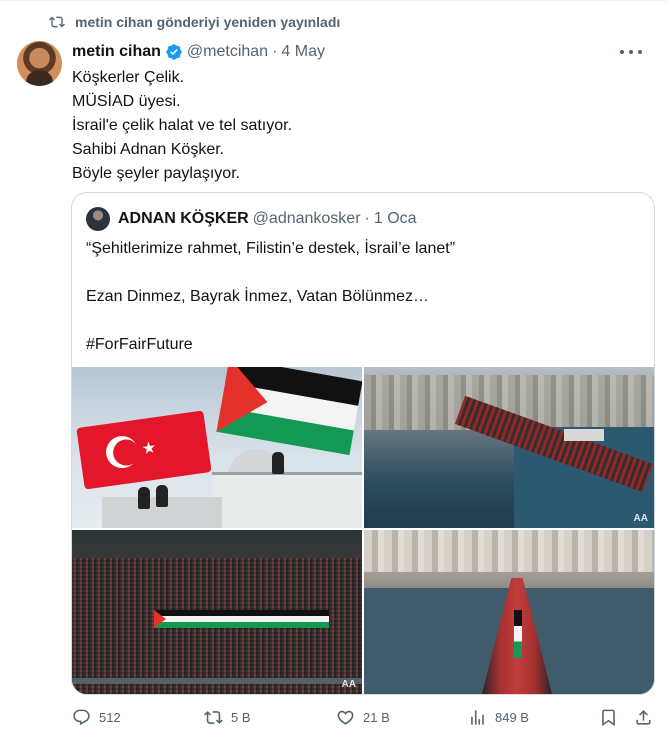 Image resolution: width=668 pixels, height=738 pixels. Describe the element at coordinates (251, 219) in the screenshot. I see `quote-header: ADNAN KÖŞKER @adnankosker · 1 Oca` at that location.